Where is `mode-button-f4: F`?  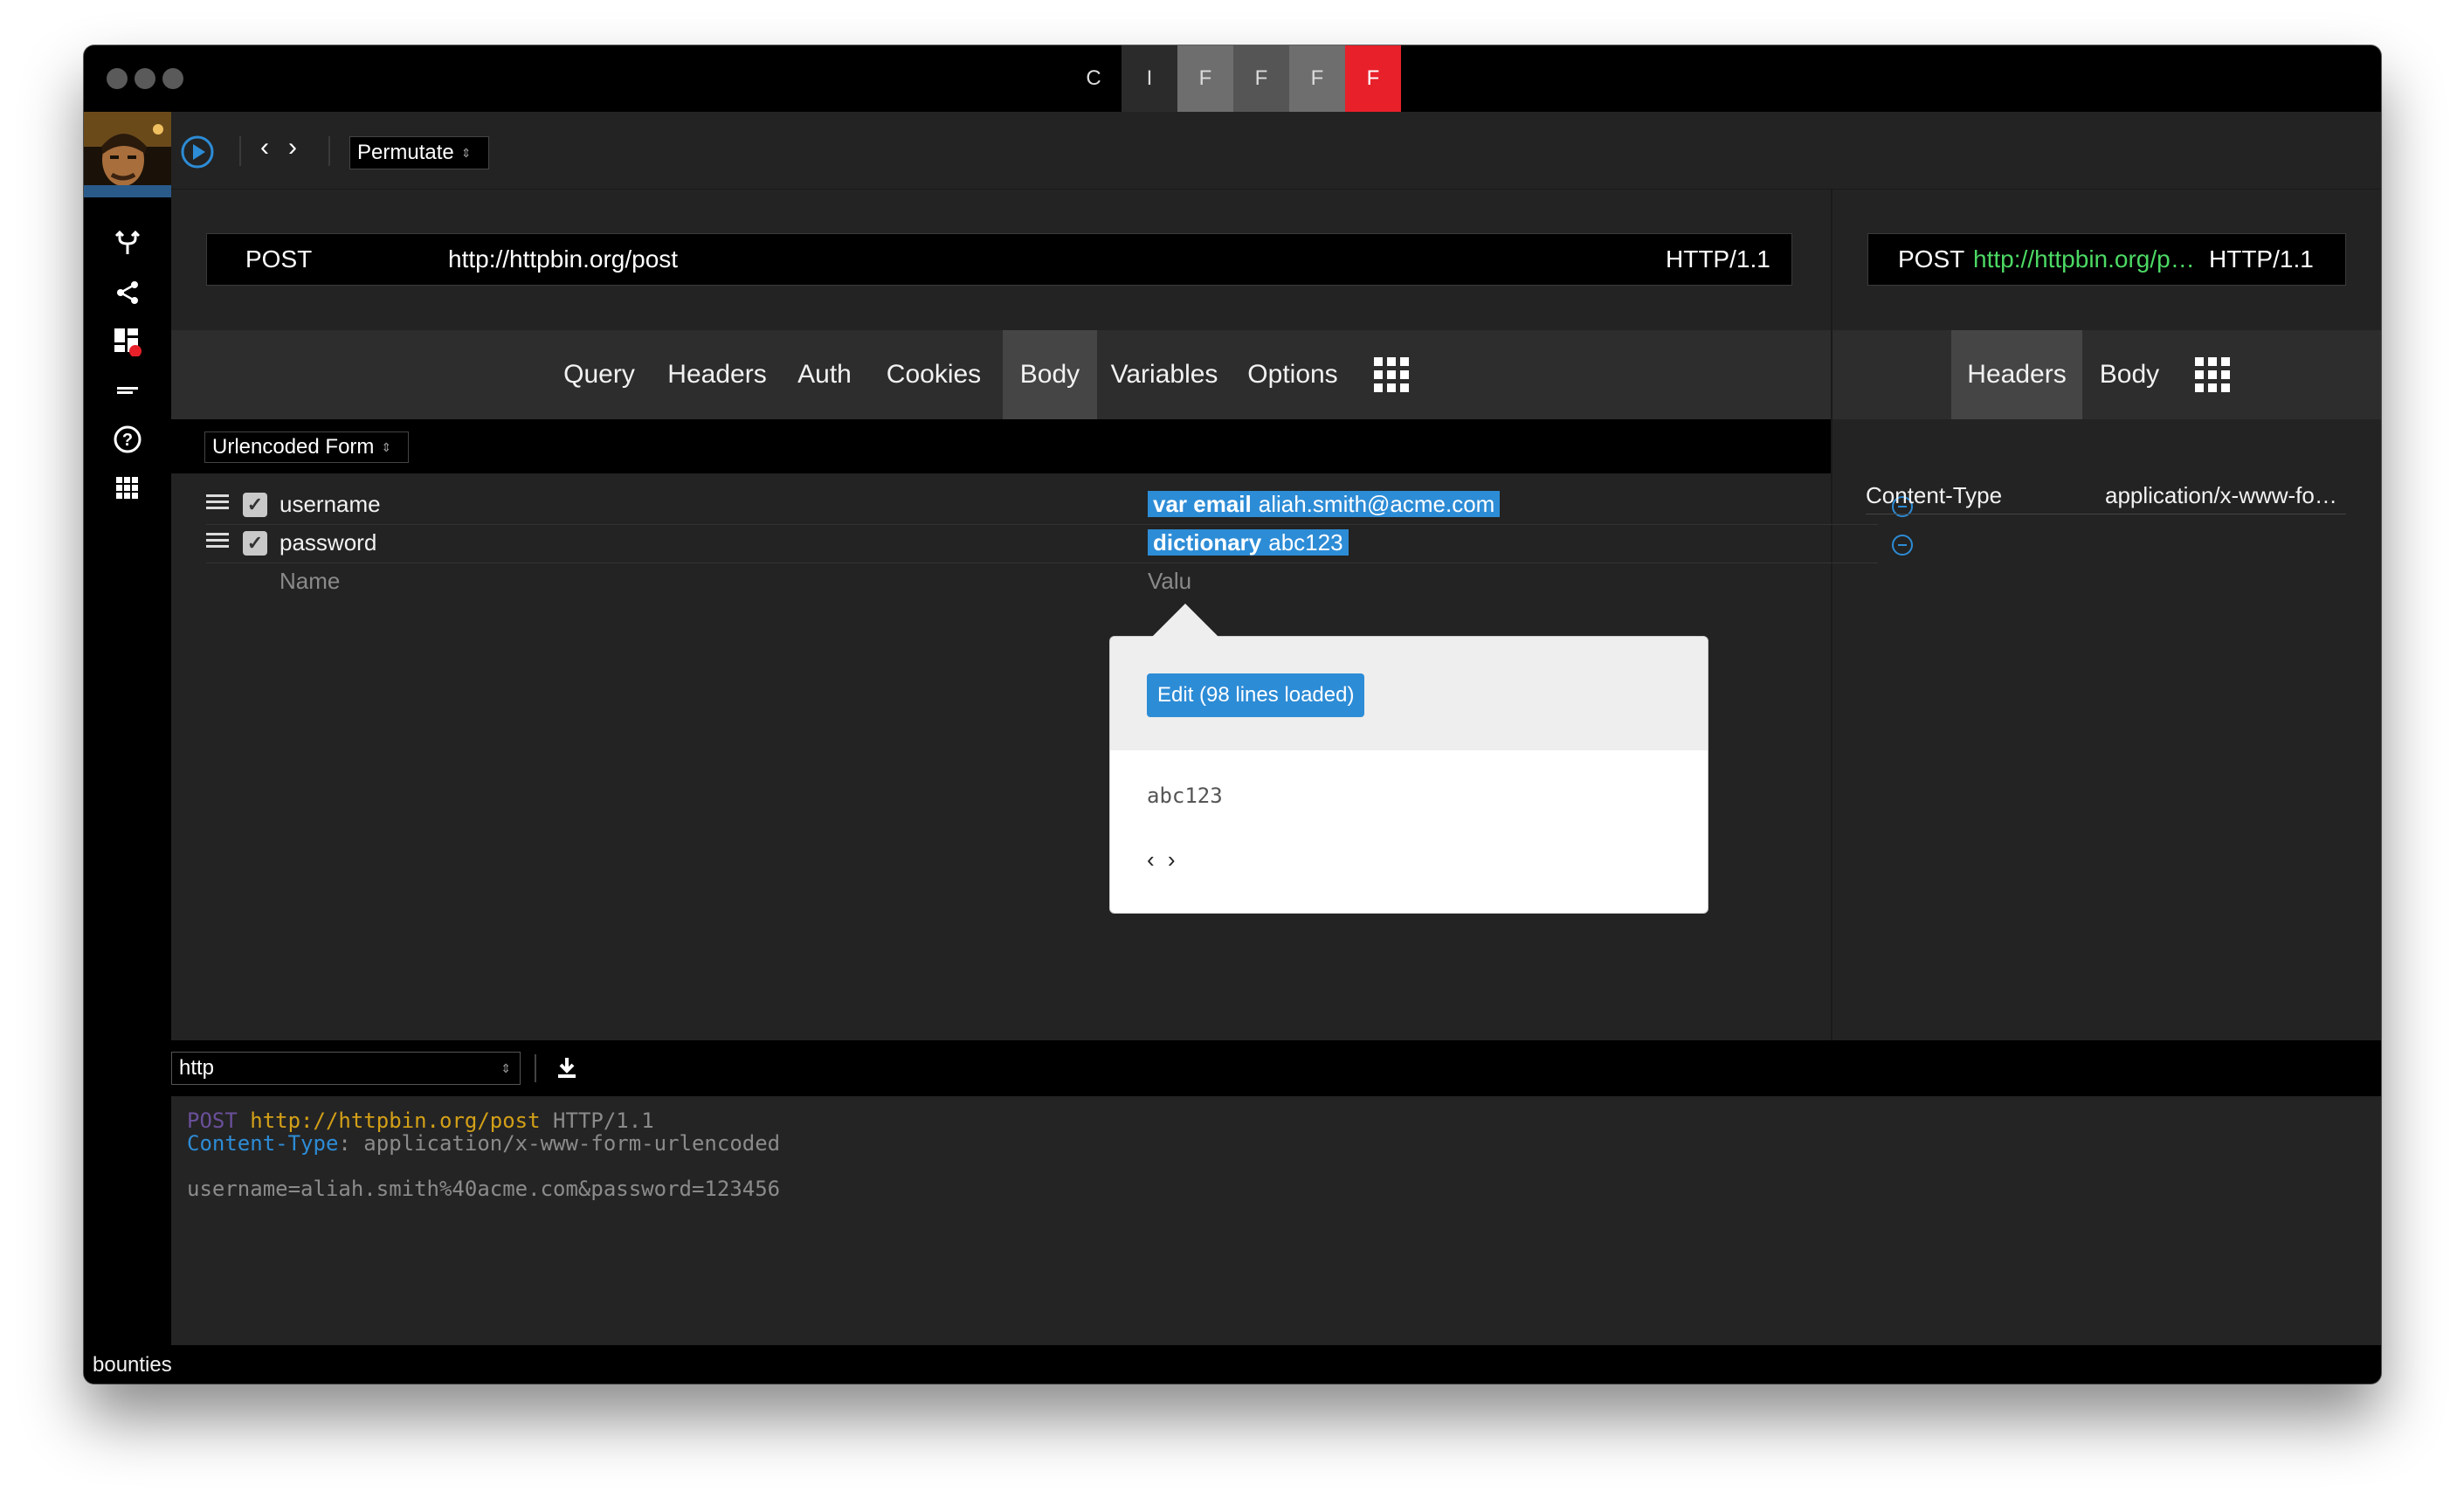
mode-button-f4: F is located at coordinates (1373, 78).